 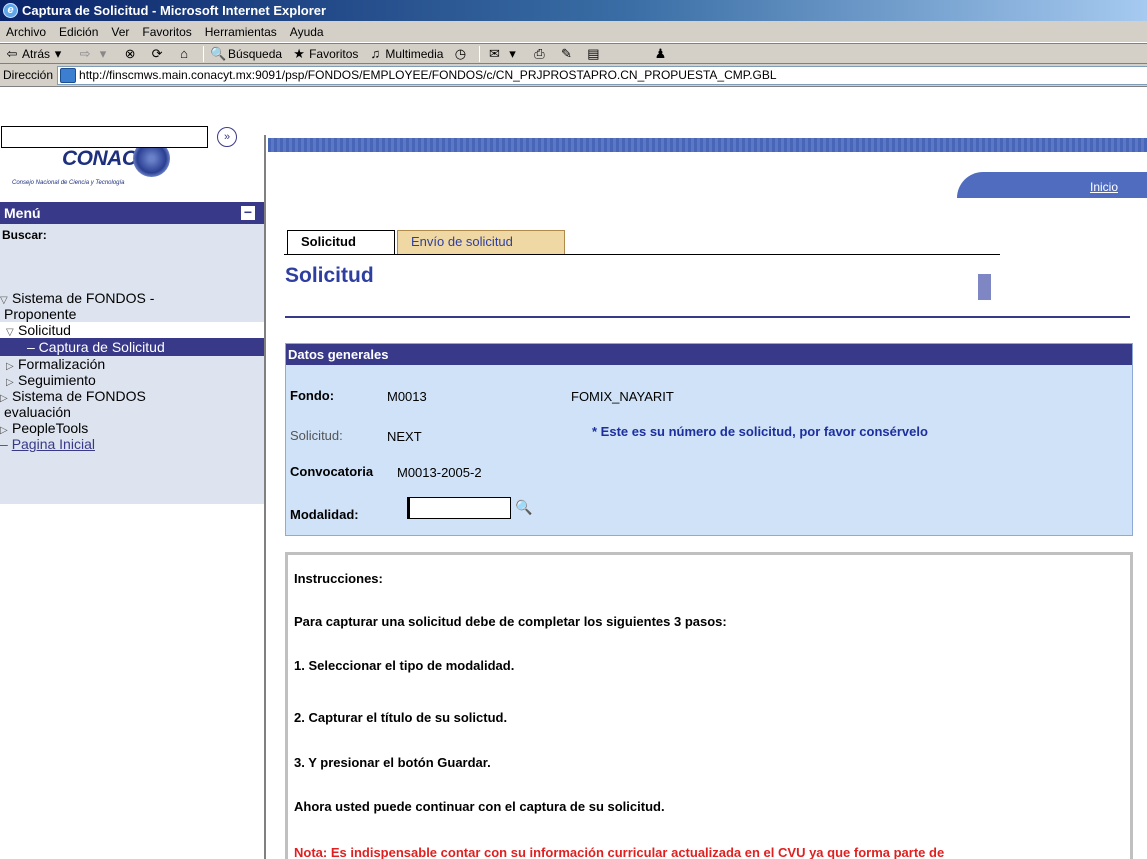 I want to click on search-icon: 🔍, so click(x=218, y=53).